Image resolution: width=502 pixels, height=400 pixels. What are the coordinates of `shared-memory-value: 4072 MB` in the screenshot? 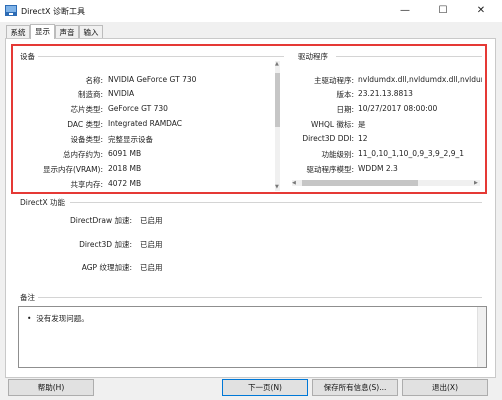 It's located at (125, 183).